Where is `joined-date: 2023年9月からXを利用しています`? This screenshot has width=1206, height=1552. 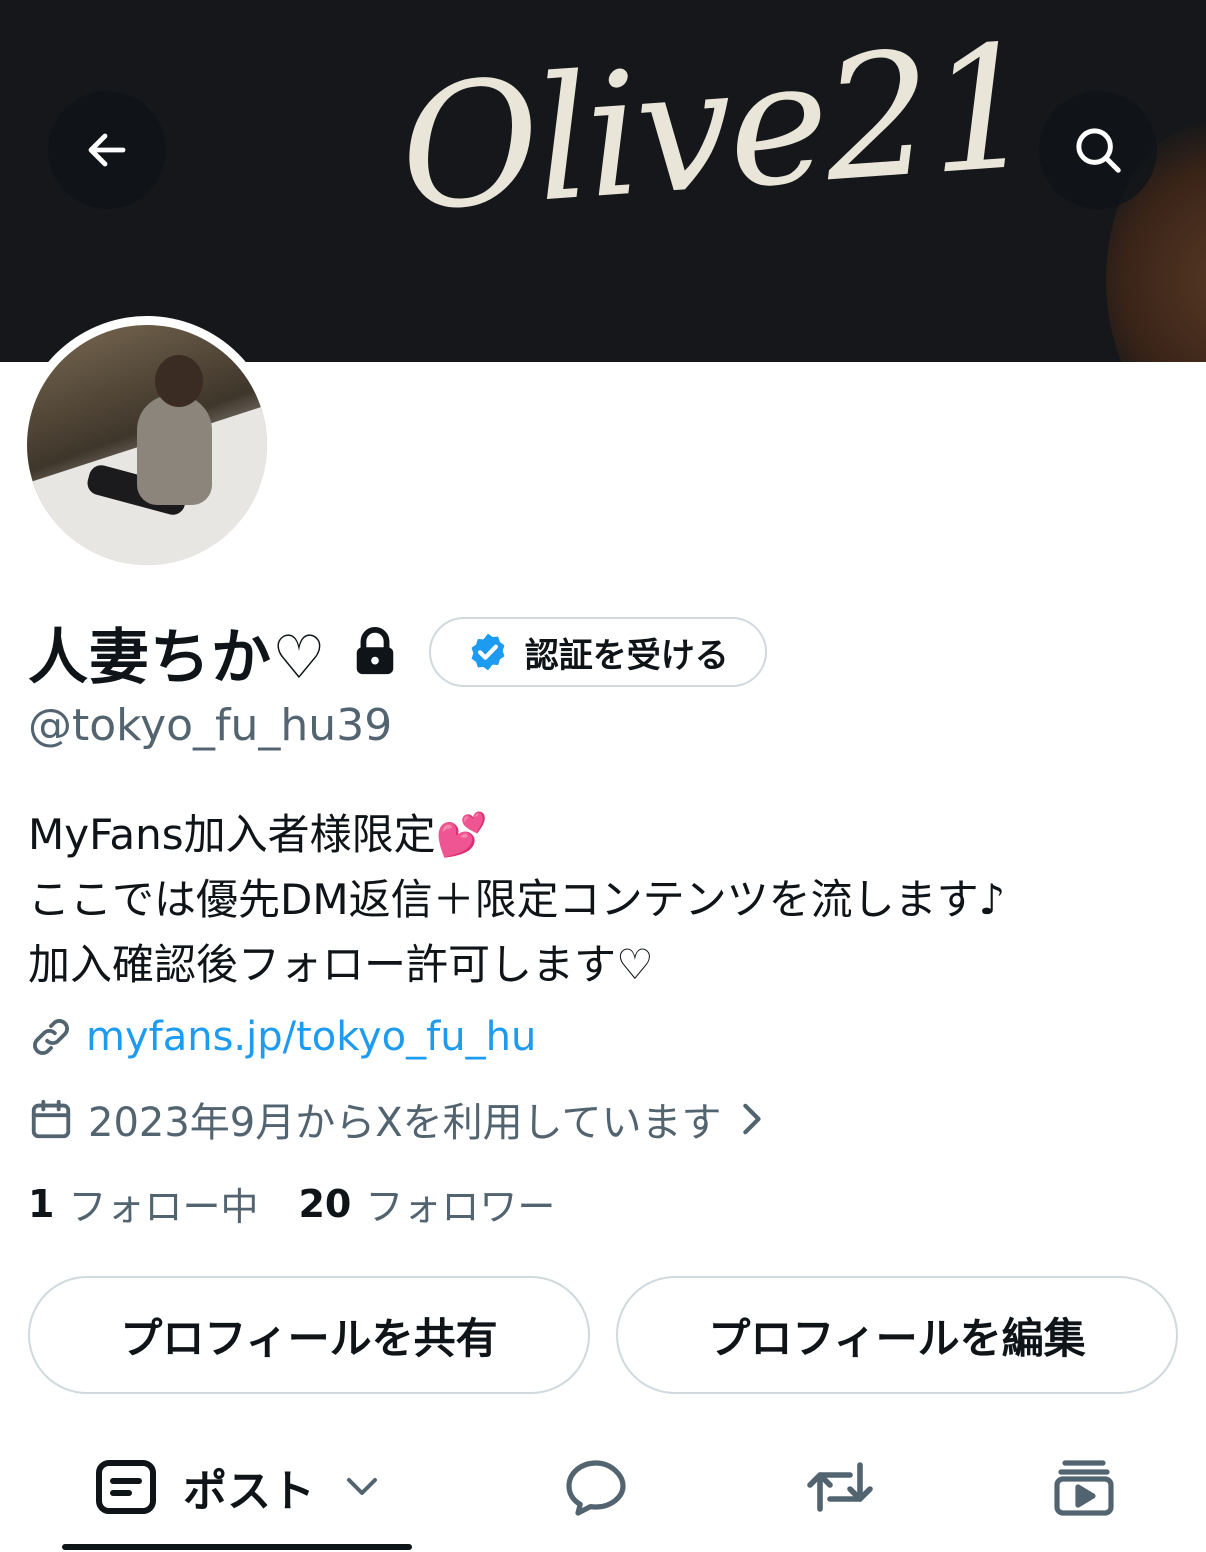 joined-date: 2023年9月からXを利用しています is located at coordinates (405, 1123).